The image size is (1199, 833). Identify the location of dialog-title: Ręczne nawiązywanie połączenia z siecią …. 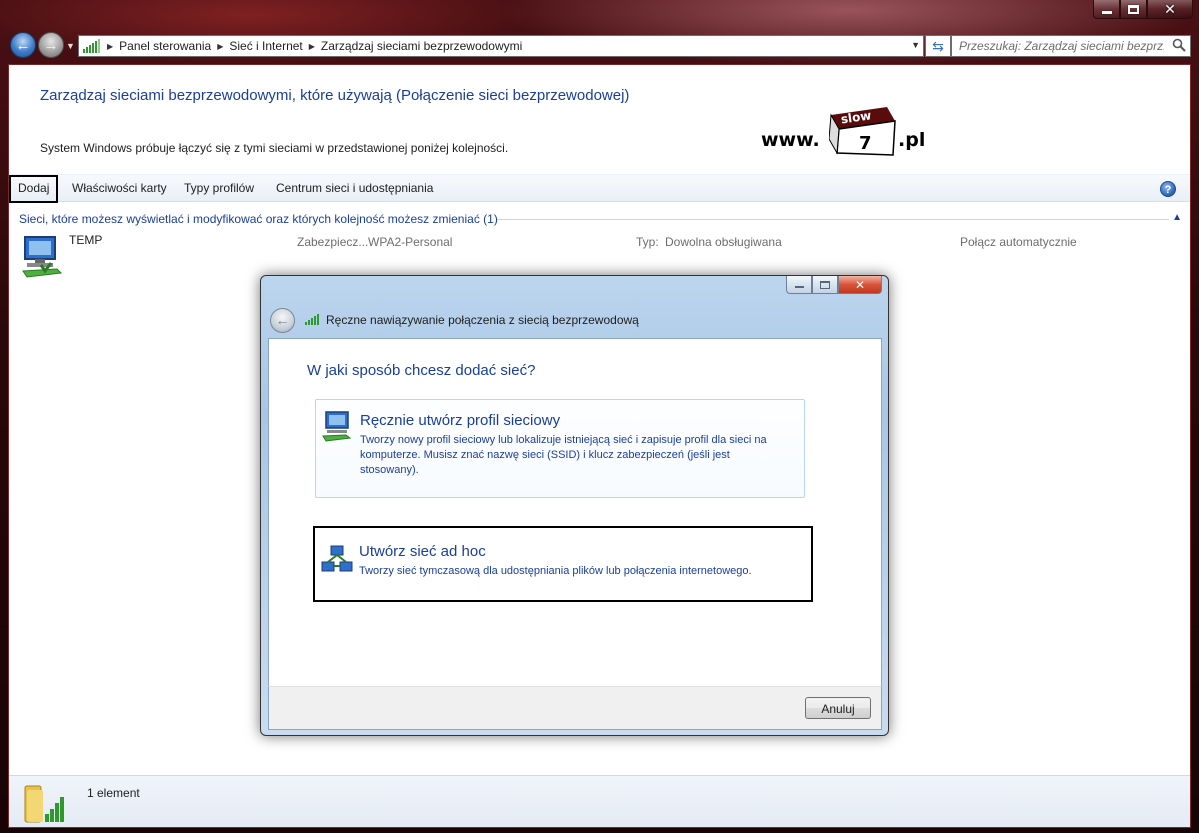
(482, 320).